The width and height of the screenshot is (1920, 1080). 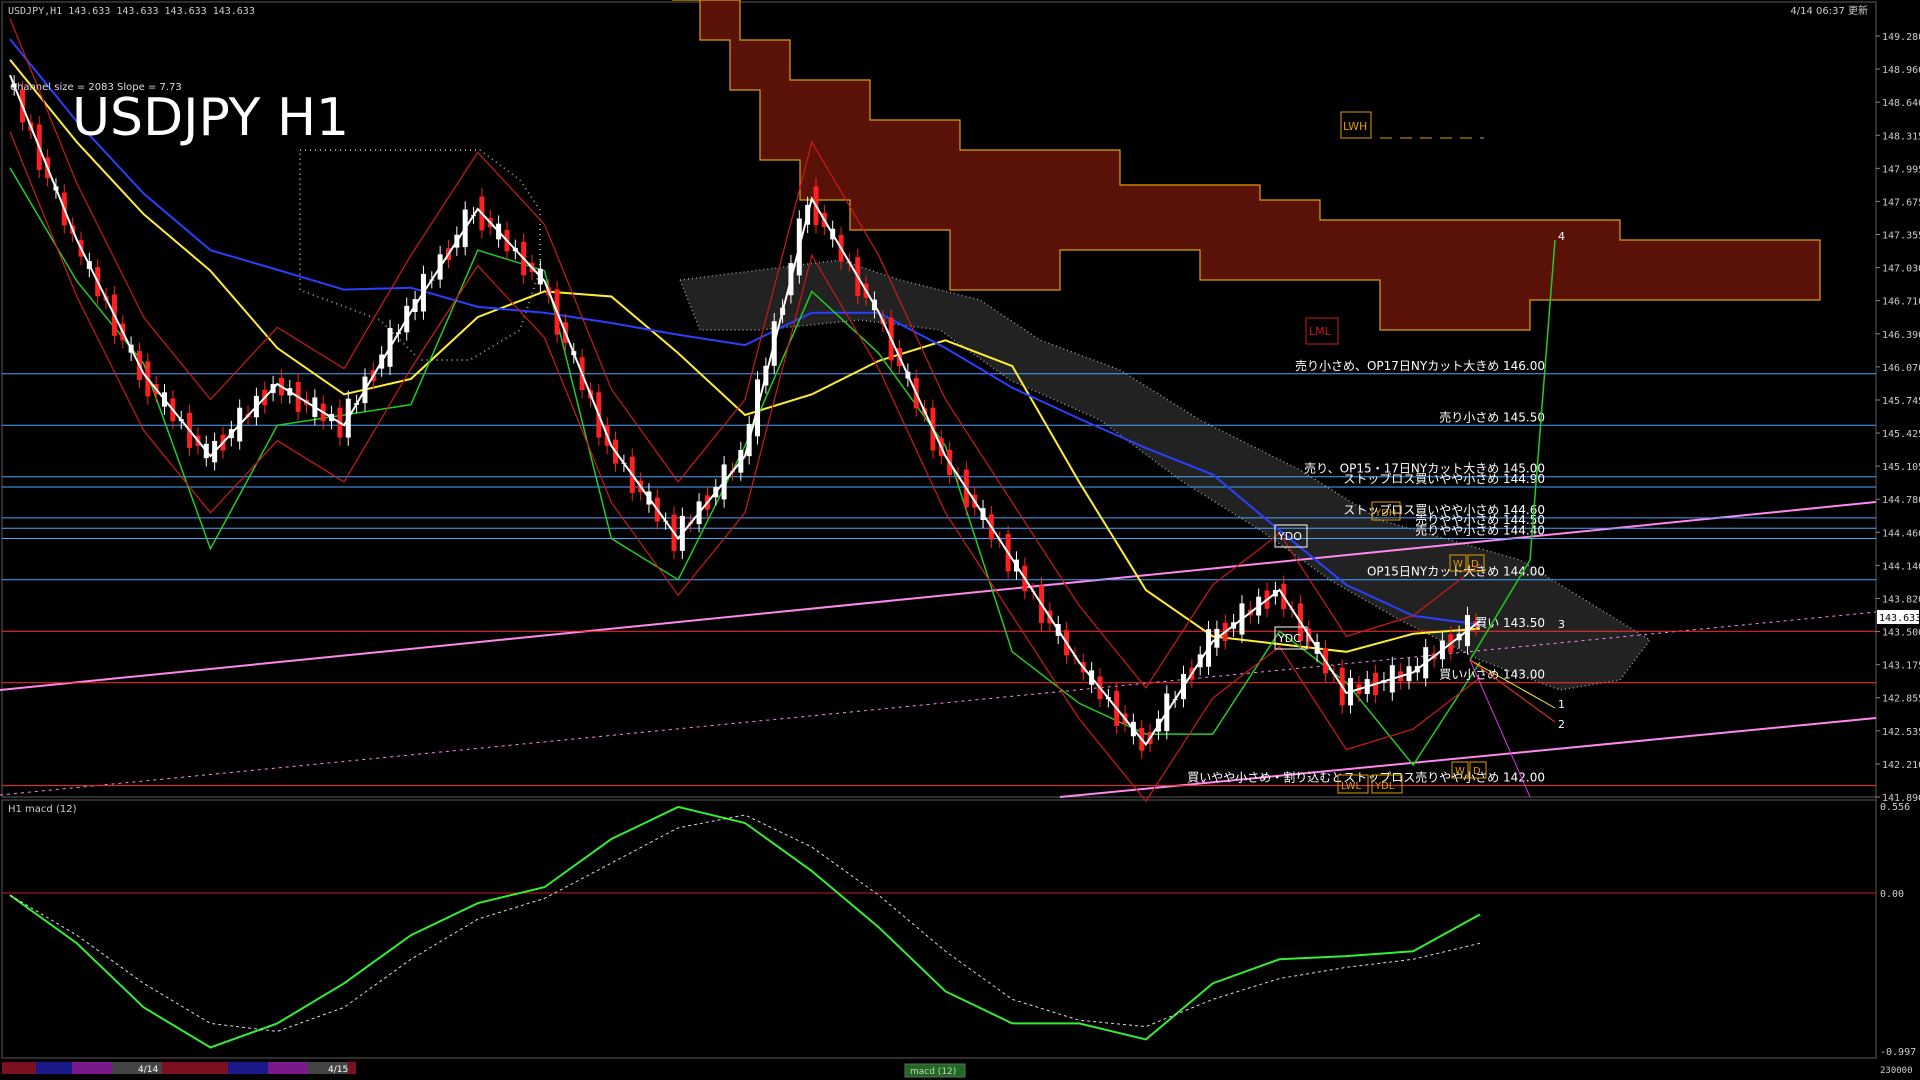 I want to click on date-label-1: 4/14, so click(x=148, y=1070).